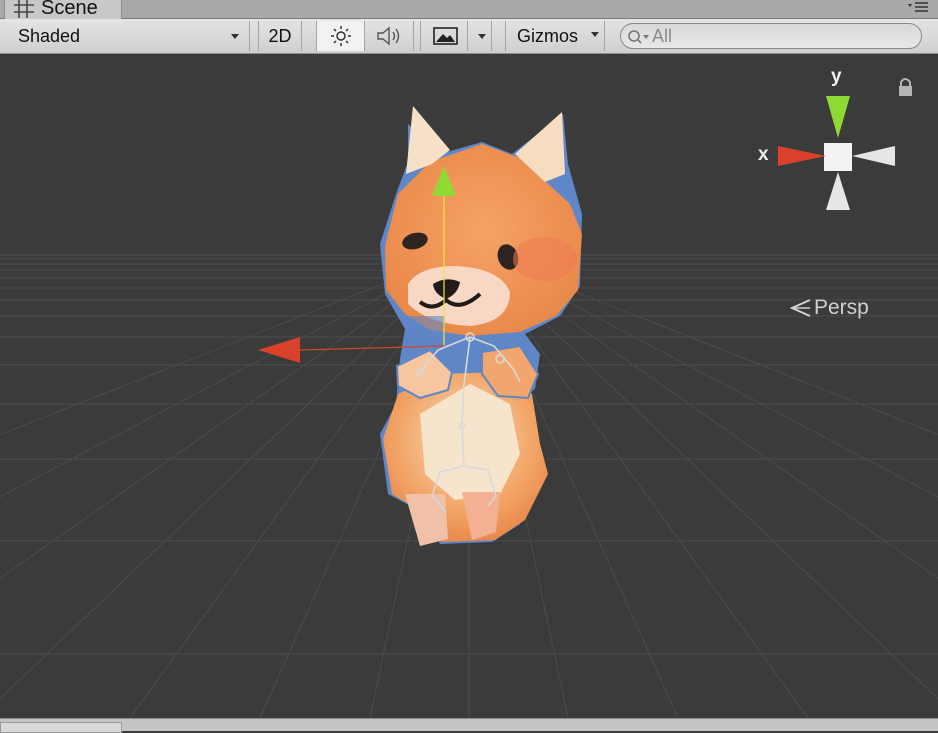 Image resolution: width=938 pixels, height=733 pixels. I want to click on gizmos-label: Gizmos, so click(548, 35).